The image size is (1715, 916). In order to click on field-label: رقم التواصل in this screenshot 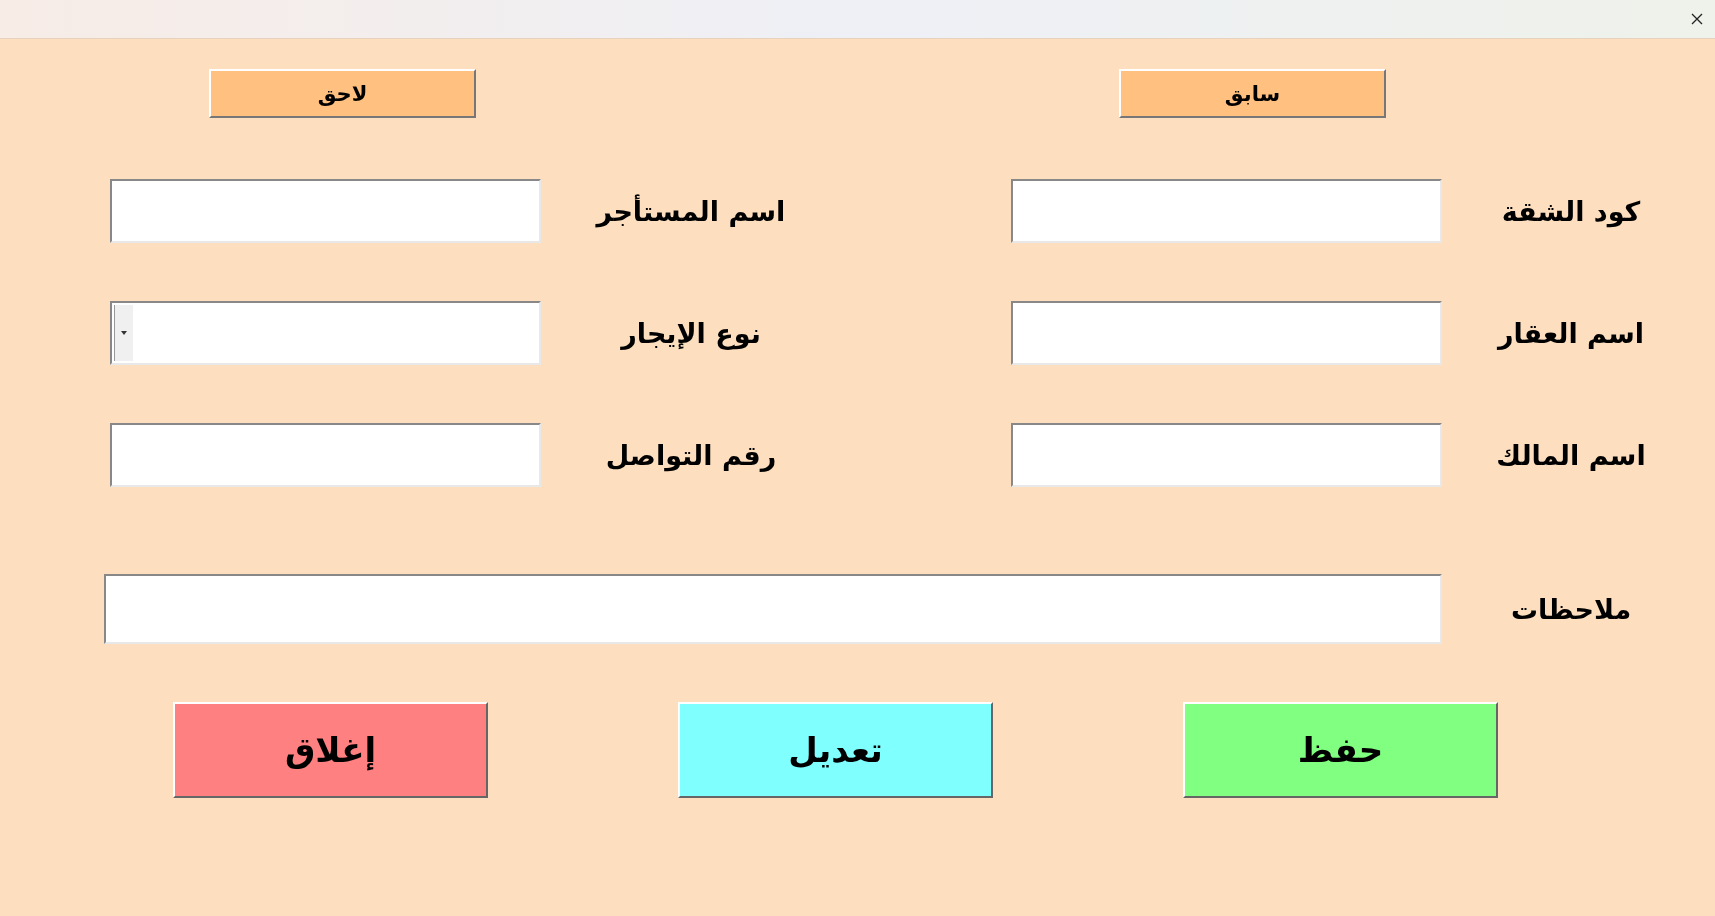, I will do `click(691, 455)`.